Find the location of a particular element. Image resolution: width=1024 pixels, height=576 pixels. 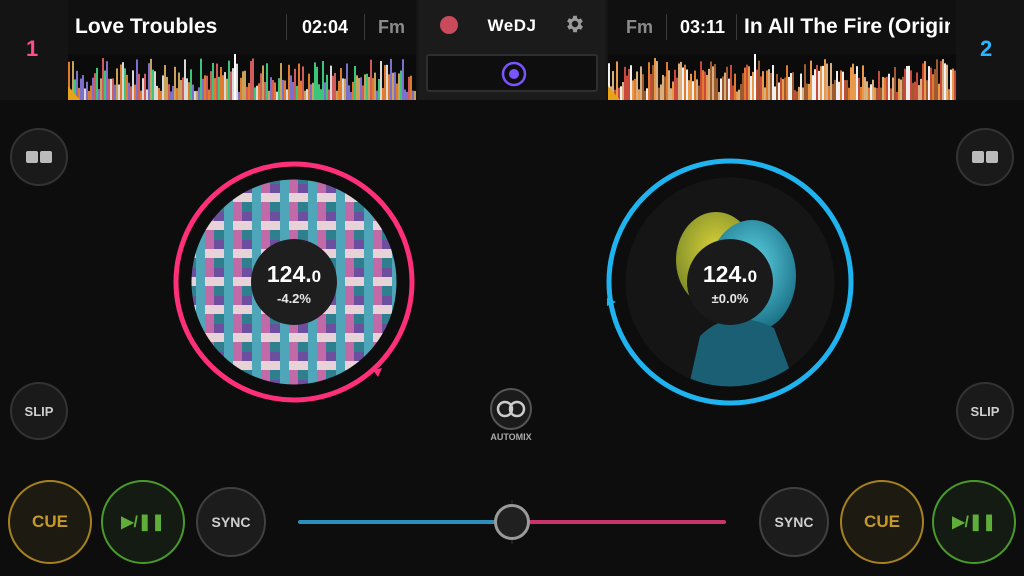

deck-b-slip-button: SLIP is located at coordinates (985, 411).